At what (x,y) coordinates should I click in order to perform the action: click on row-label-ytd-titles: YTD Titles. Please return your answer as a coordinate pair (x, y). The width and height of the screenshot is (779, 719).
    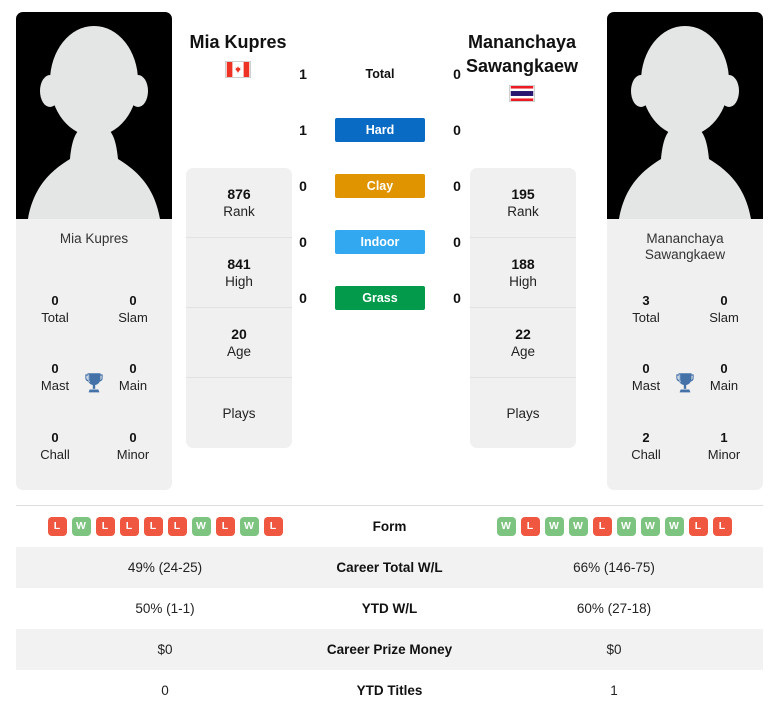
    Looking at the image, I should click on (389, 690).